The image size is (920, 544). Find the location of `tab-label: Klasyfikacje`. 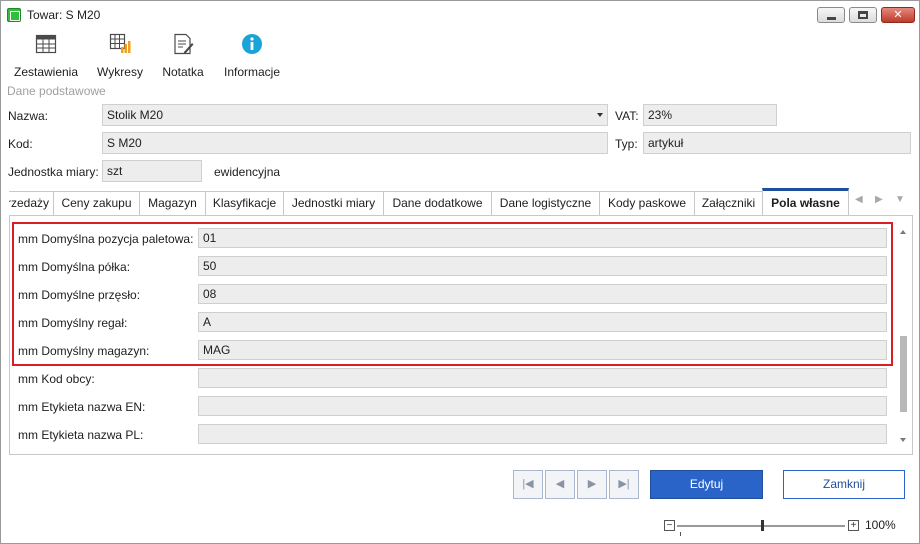

tab-label: Klasyfikacje is located at coordinates (244, 203).